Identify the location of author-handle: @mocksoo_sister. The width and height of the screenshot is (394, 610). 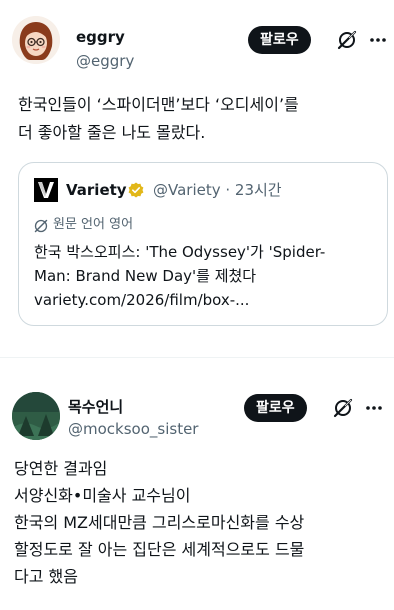
(133, 429).